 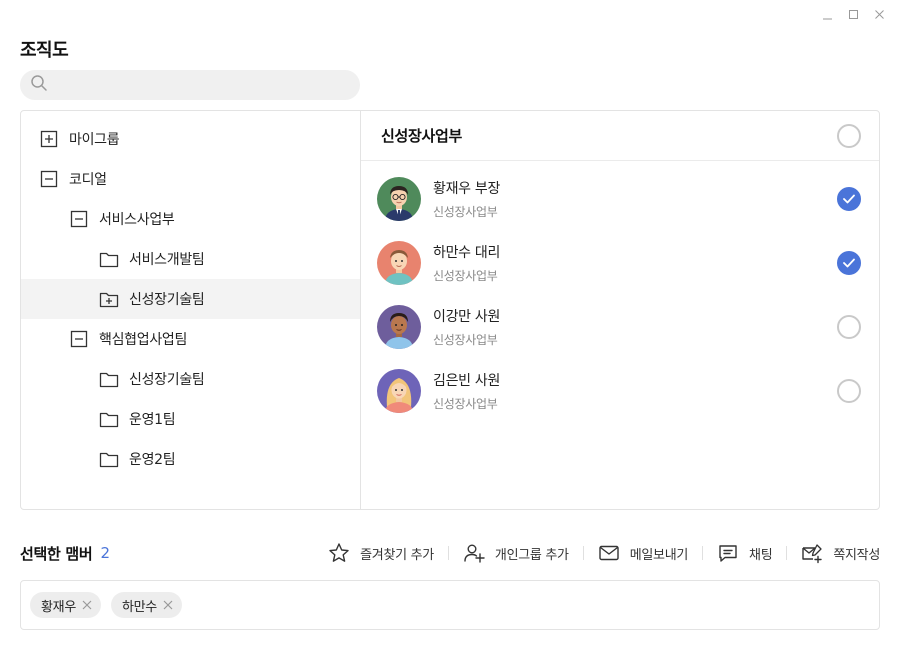 What do you see at coordinates (728, 553) in the screenshot?
I see `chat-icon` at bounding box center [728, 553].